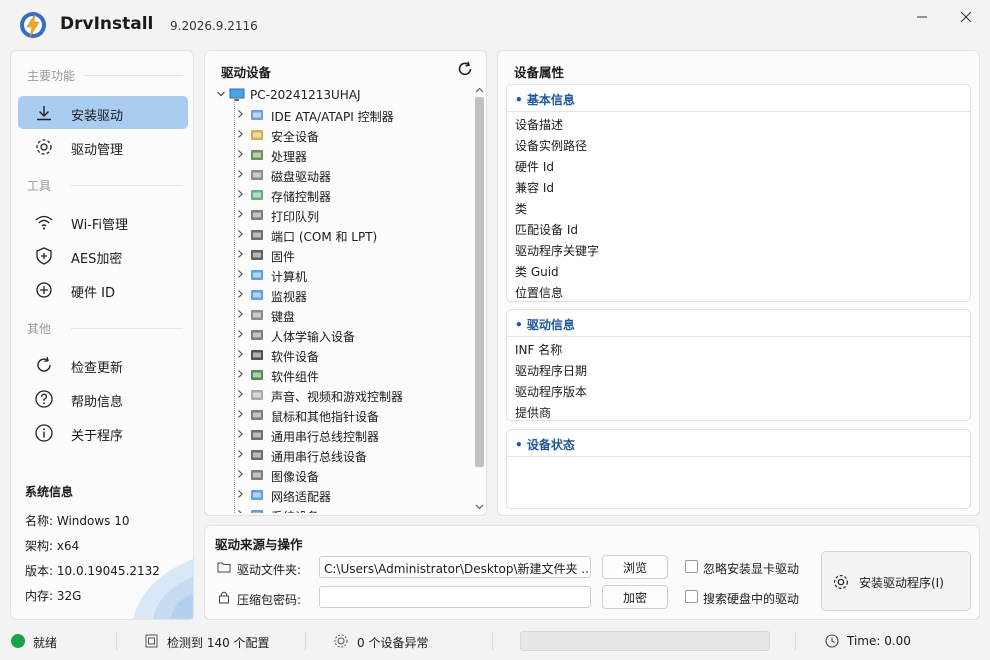 The image size is (990, 660). I want to click on encrypt-button: 加密, so click(635, 597).